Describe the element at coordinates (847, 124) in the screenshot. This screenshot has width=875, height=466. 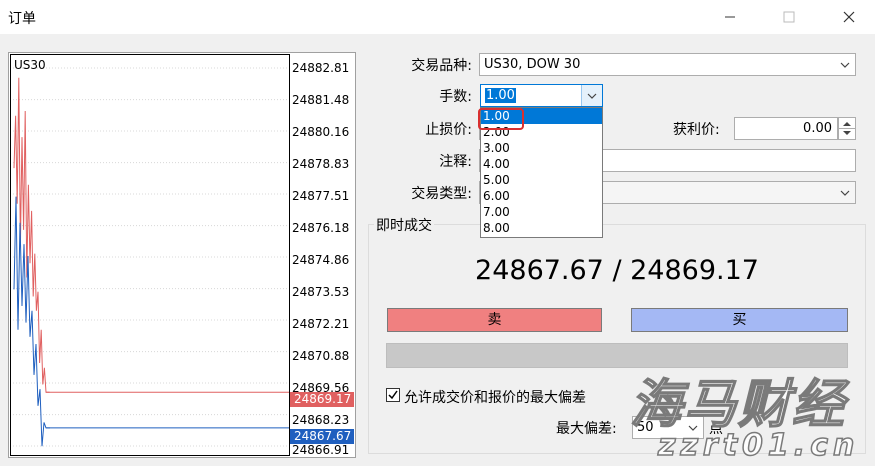
I see `spin-up-icon` at that location.